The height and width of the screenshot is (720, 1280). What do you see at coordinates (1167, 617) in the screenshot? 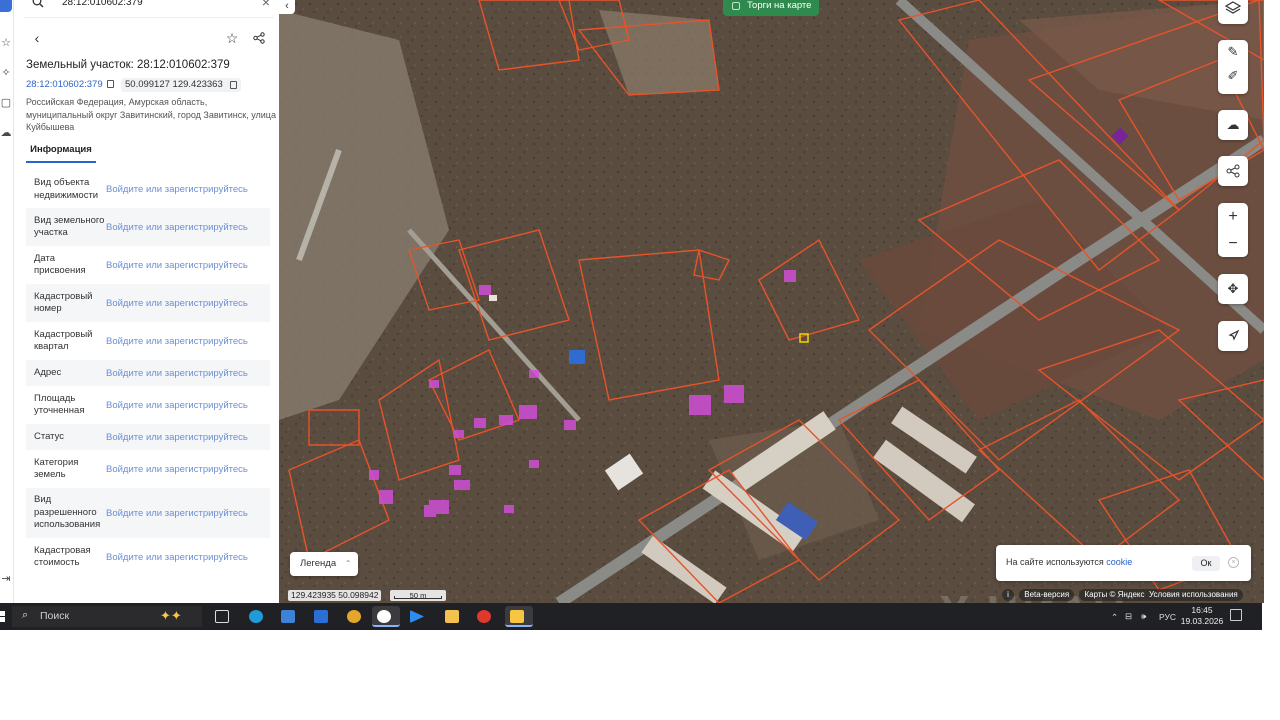
I see `language-indicator: РУС` at bounding box center [1167, 617].